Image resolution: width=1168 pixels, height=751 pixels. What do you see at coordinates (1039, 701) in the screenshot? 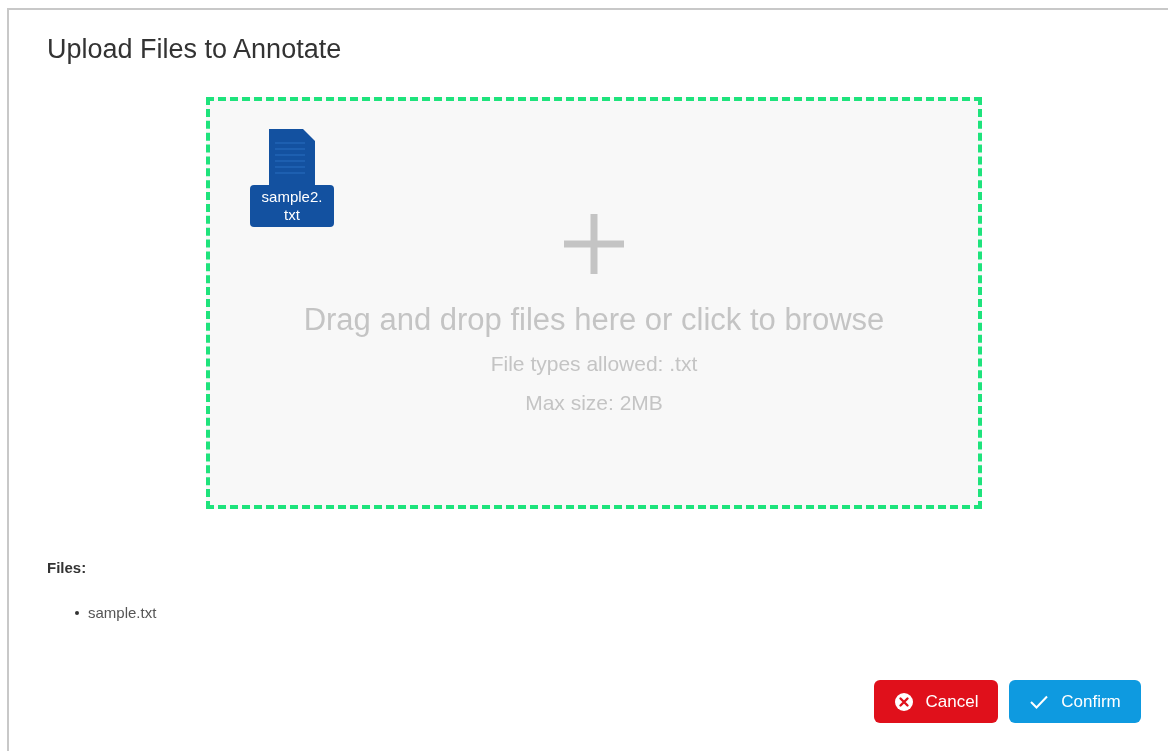
I see `check-icon` at bounding box center [1039, 701].